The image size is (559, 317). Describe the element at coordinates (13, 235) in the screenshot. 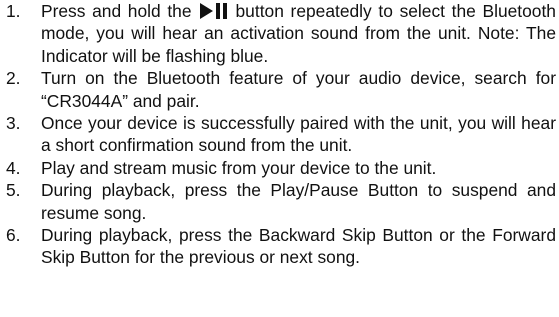

I see `step-number: 6.` at that location.